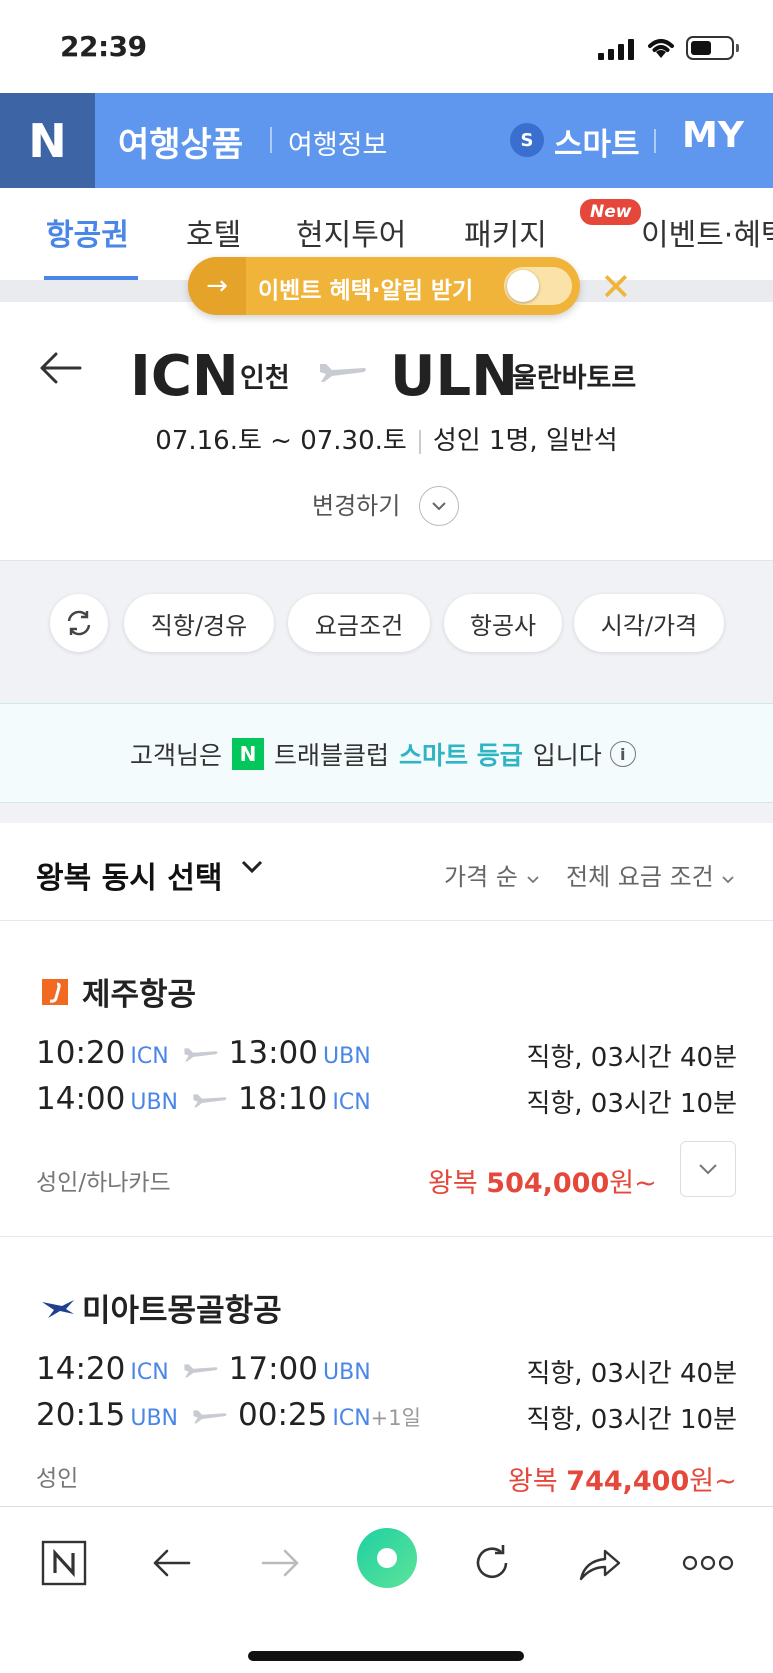 Image resolution: width=773 pixels, height=1673 pixels. What do you see at coordinates (332, 755) in the screenshot?
I see `grade-club: 트래블클럽` at bounding box center [332, 755].